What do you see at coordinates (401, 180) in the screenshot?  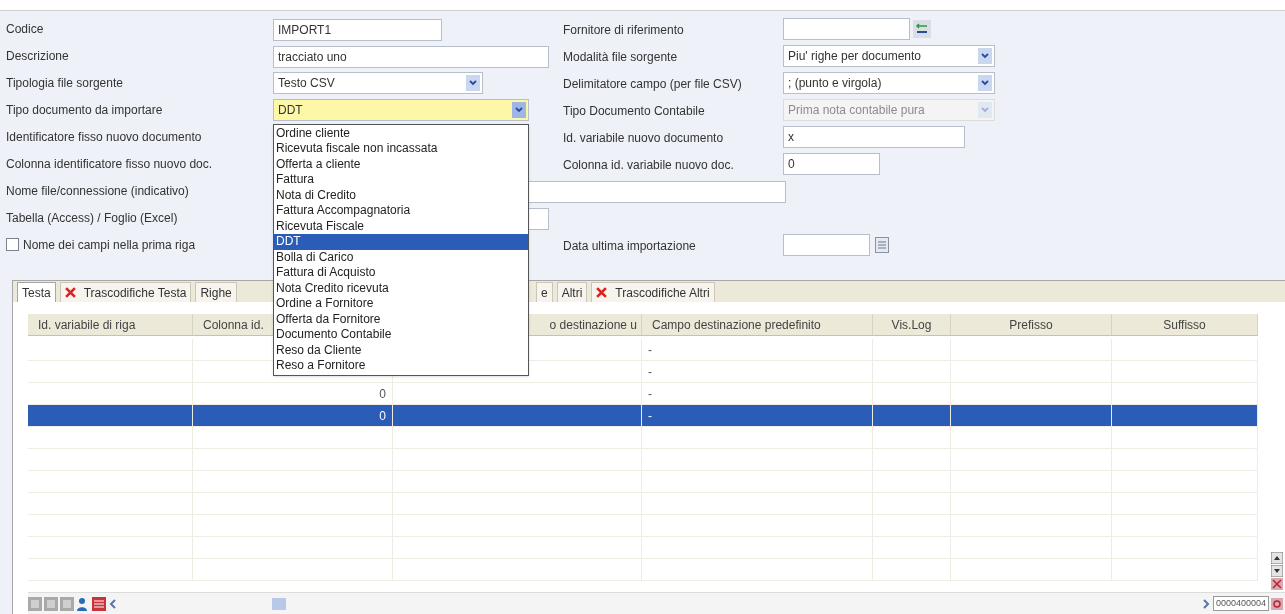 I see `dropdown-option: Fattura` at bounding box center [401, 180].